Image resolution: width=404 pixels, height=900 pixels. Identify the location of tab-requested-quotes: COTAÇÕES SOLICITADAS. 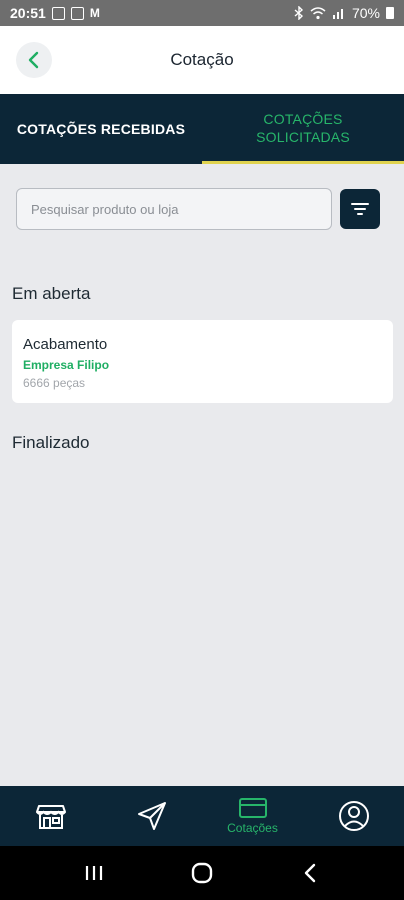
(303, 129).